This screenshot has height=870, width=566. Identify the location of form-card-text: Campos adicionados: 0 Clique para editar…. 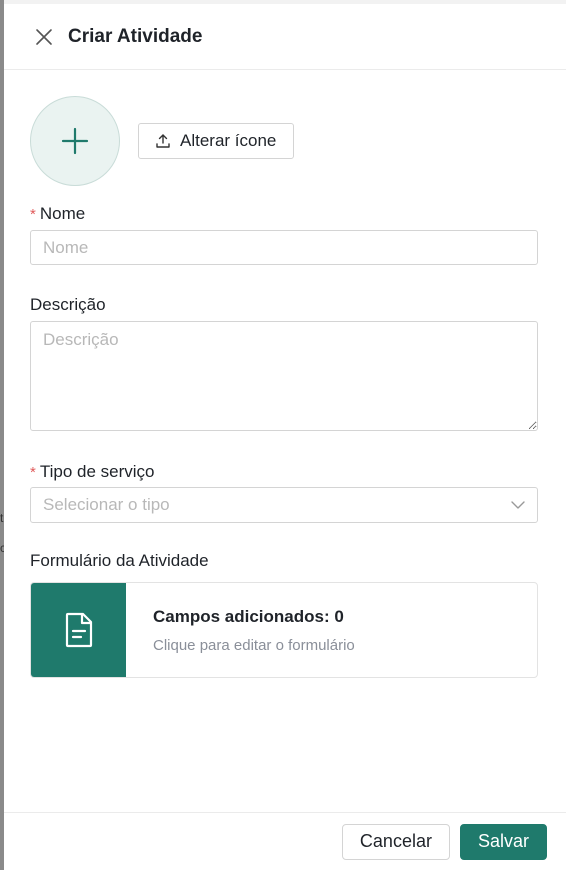
(240, 630).